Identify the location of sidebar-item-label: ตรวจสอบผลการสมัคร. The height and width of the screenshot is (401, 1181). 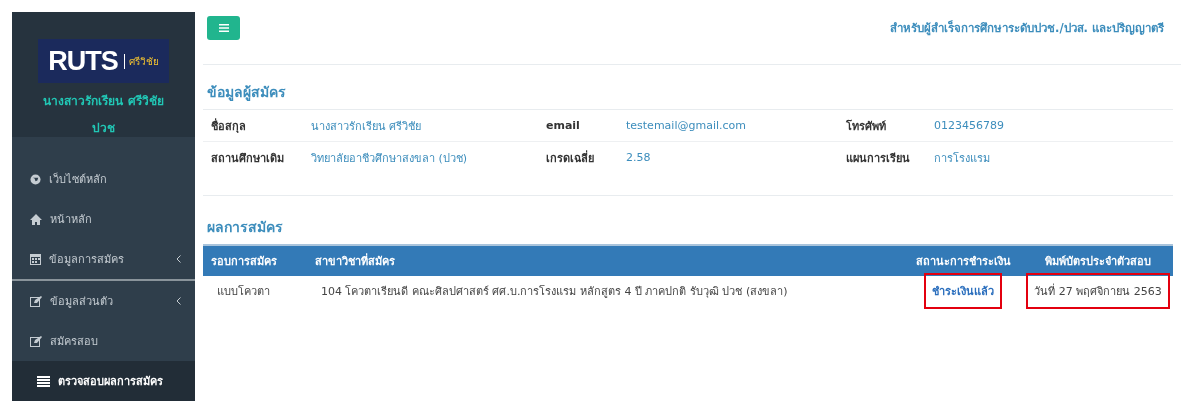
(111, 382).